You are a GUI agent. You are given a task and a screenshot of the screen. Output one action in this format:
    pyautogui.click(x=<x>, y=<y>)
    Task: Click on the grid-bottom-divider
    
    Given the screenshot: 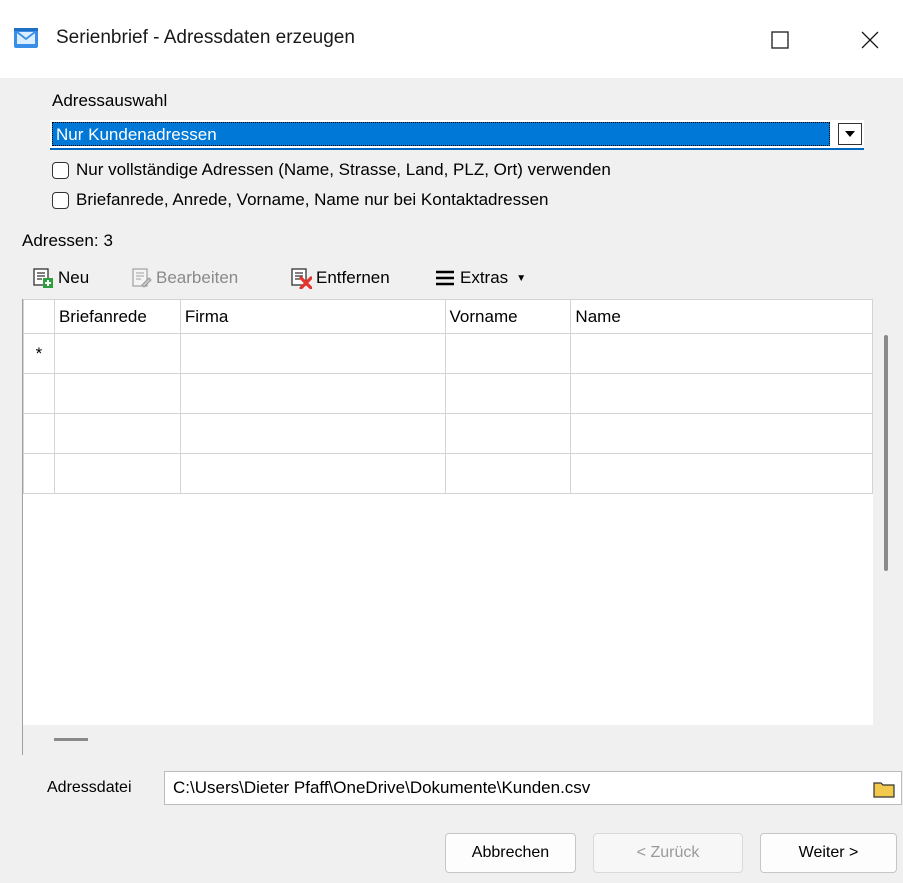 What is the action you would take?
    pyautogui.click(x=22, y=740)
    